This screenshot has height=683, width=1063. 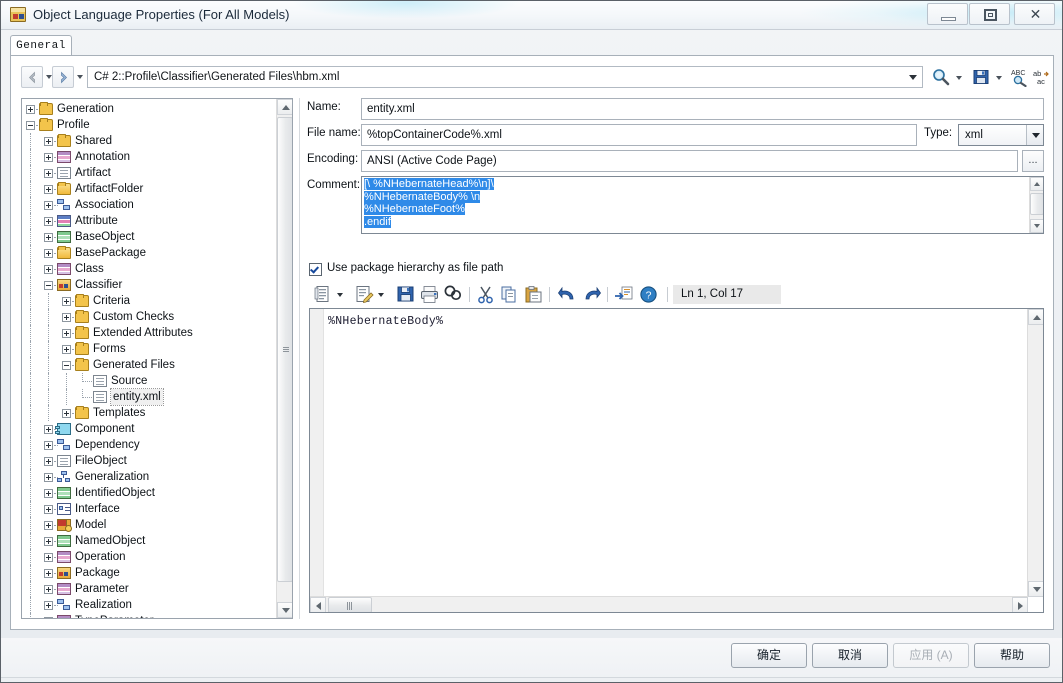 What do you see at coordinates (150, 141) in the screenshot?
I see `tree-item-shared: Shared` at bounding box center [150, 141].